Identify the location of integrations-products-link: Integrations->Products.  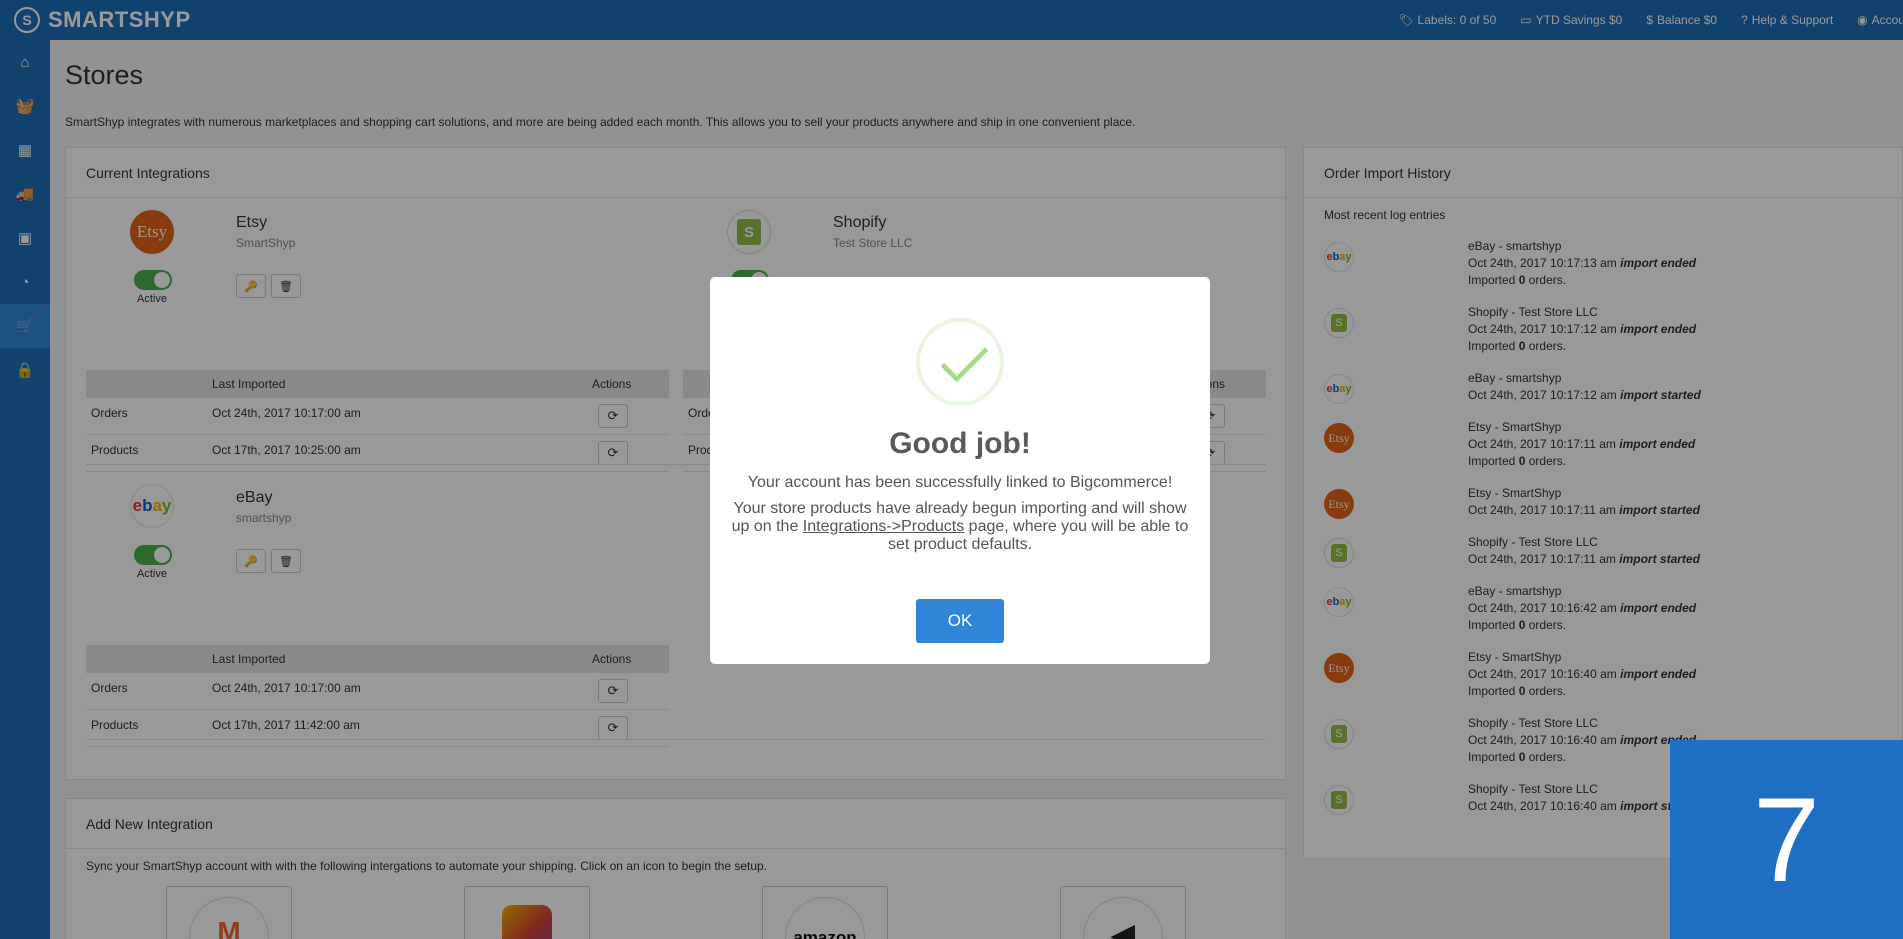
(883, 526).